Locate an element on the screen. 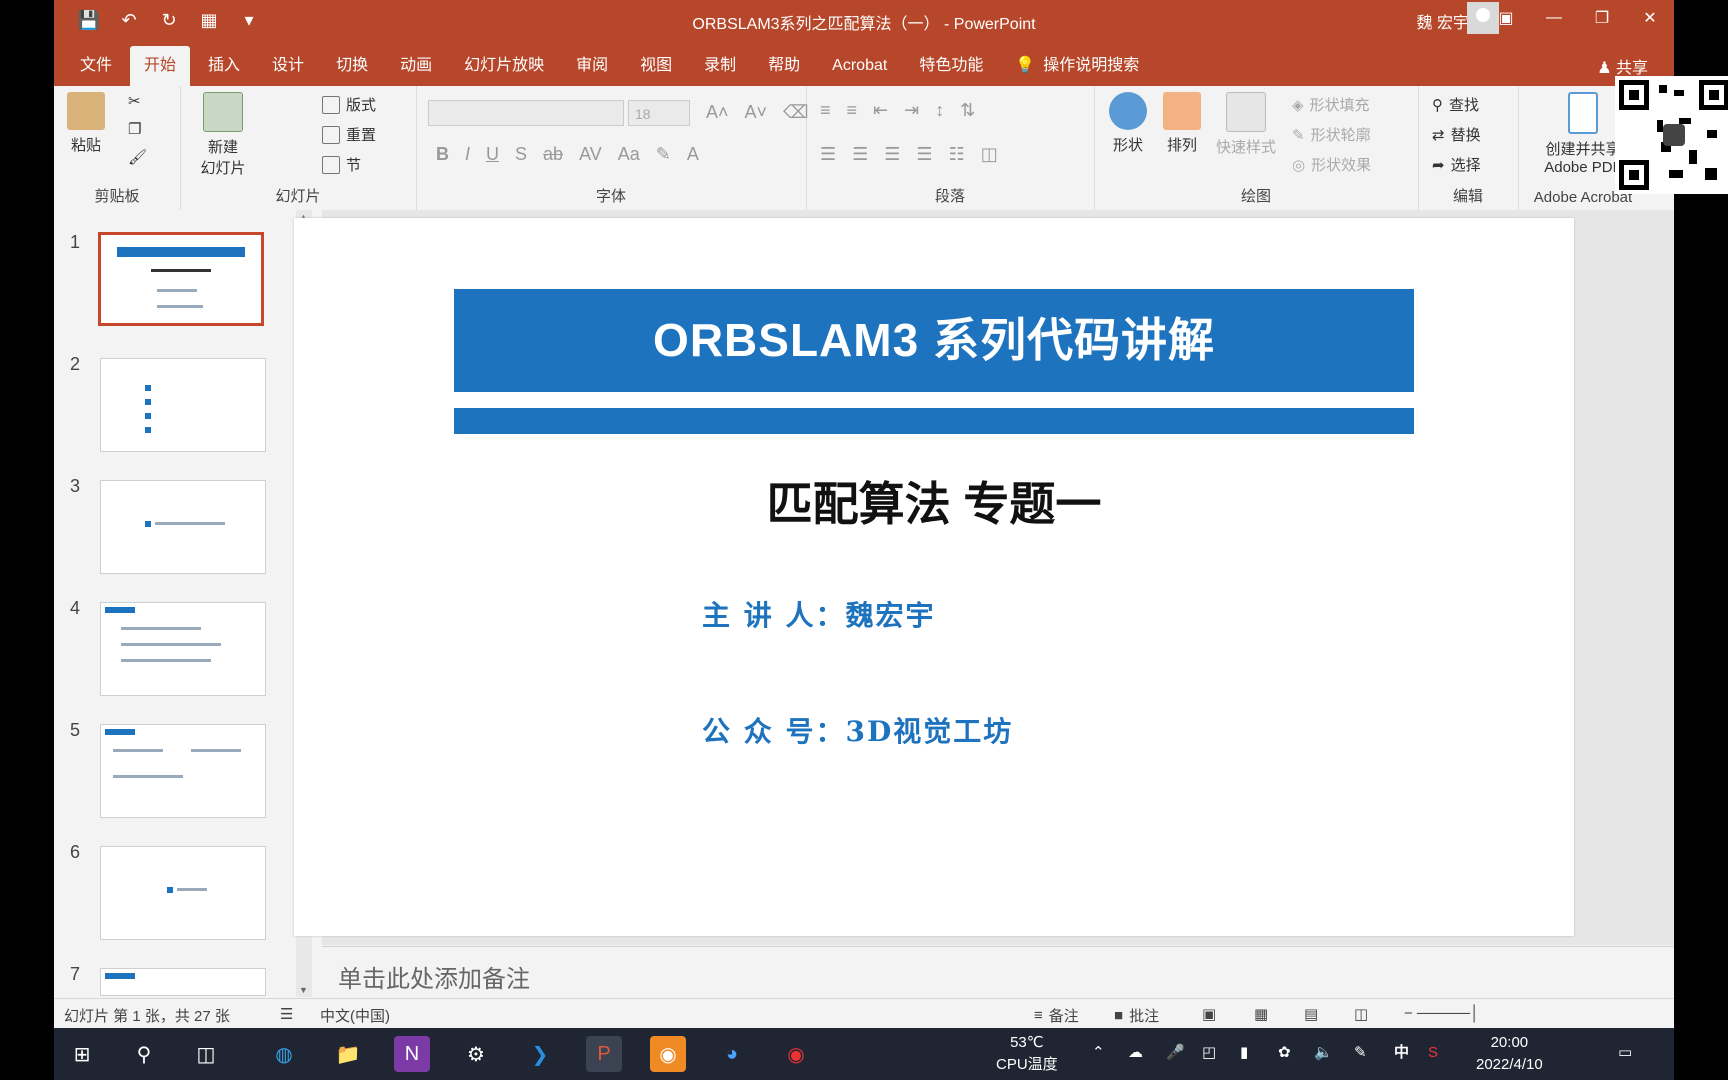 Image resolution: width=1728 pixels, height=1080 pixels. strikethrough-icon: ab is located at coordinates (553, 154).